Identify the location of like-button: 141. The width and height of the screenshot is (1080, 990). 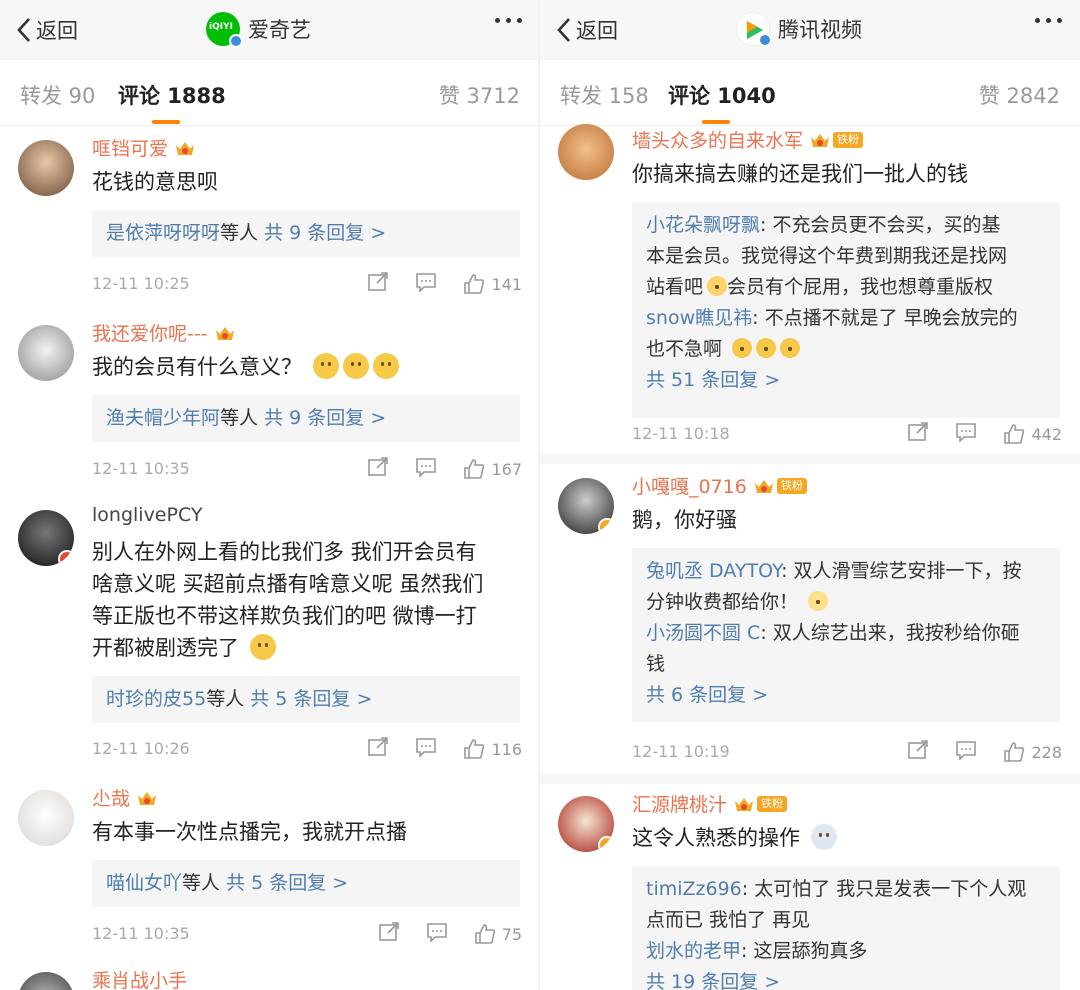
(492, 284).